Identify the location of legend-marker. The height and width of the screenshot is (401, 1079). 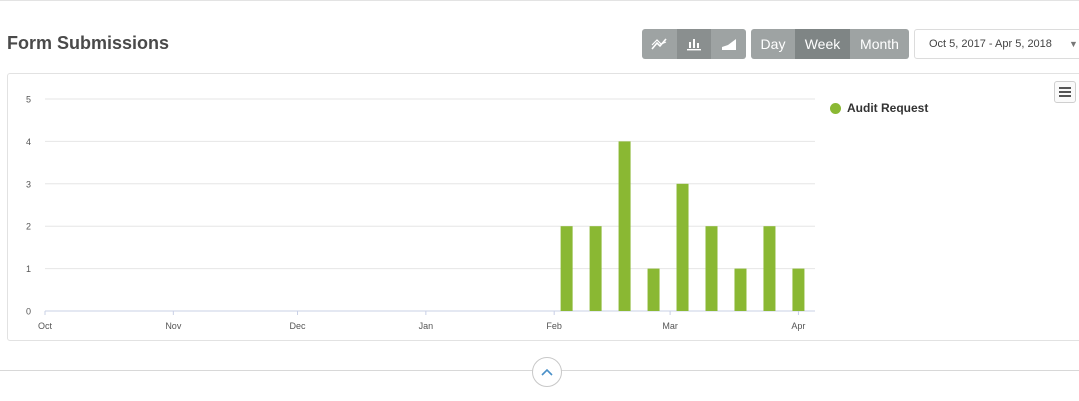
(835, 108).